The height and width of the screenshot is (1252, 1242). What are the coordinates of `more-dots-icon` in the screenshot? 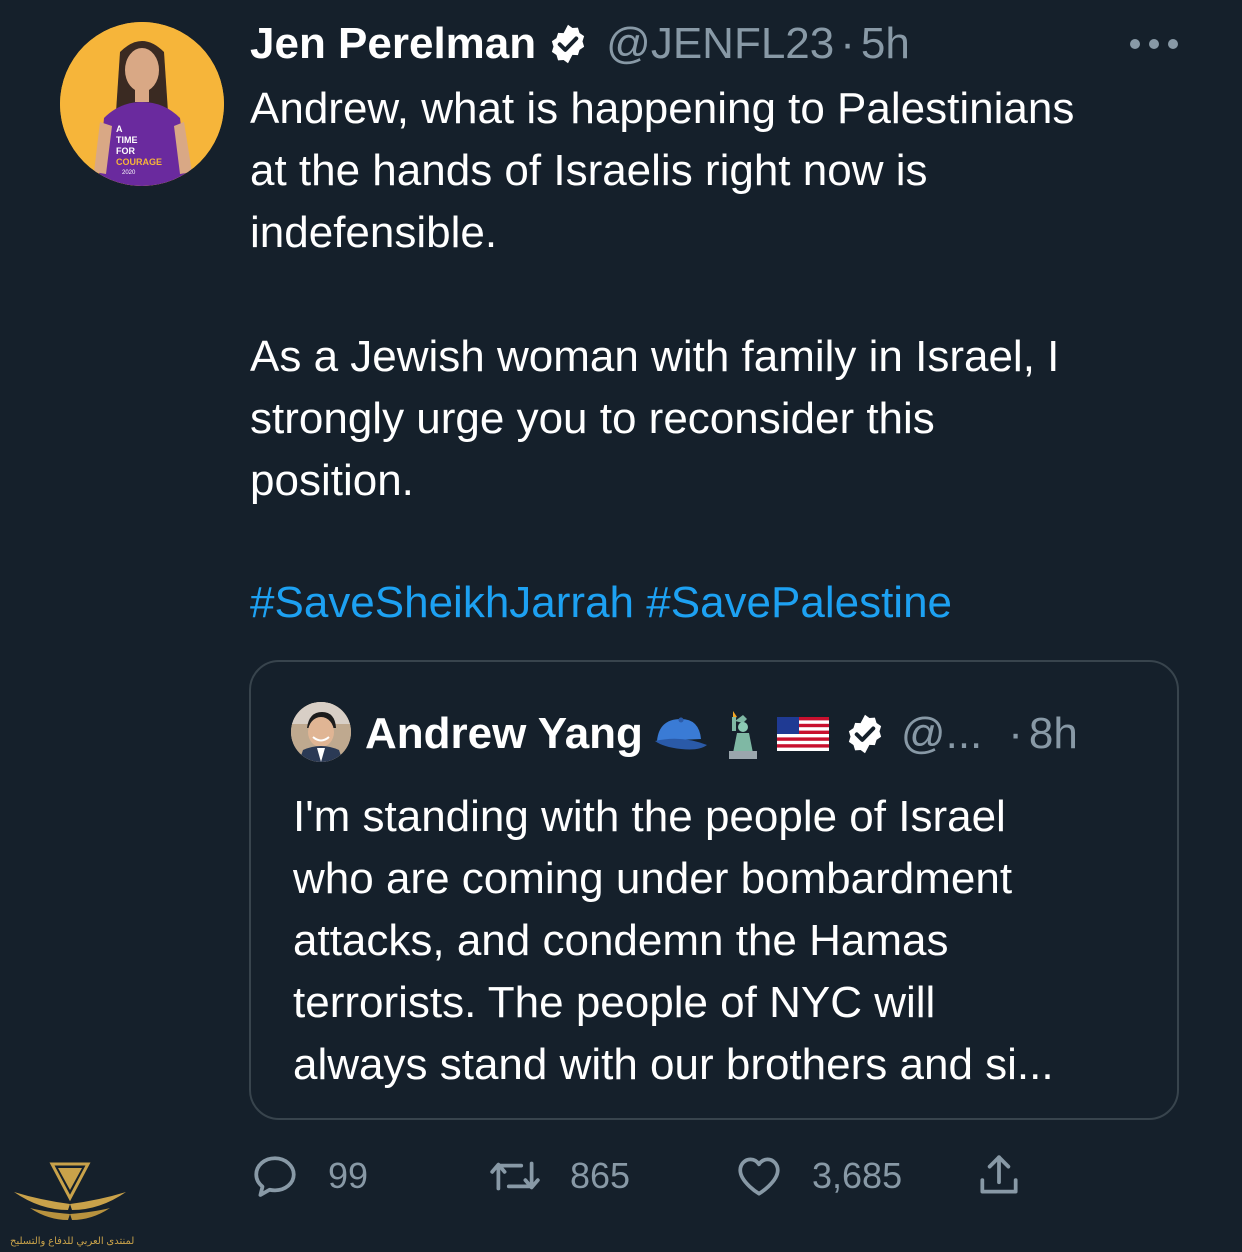 It's located at (1154, 44).